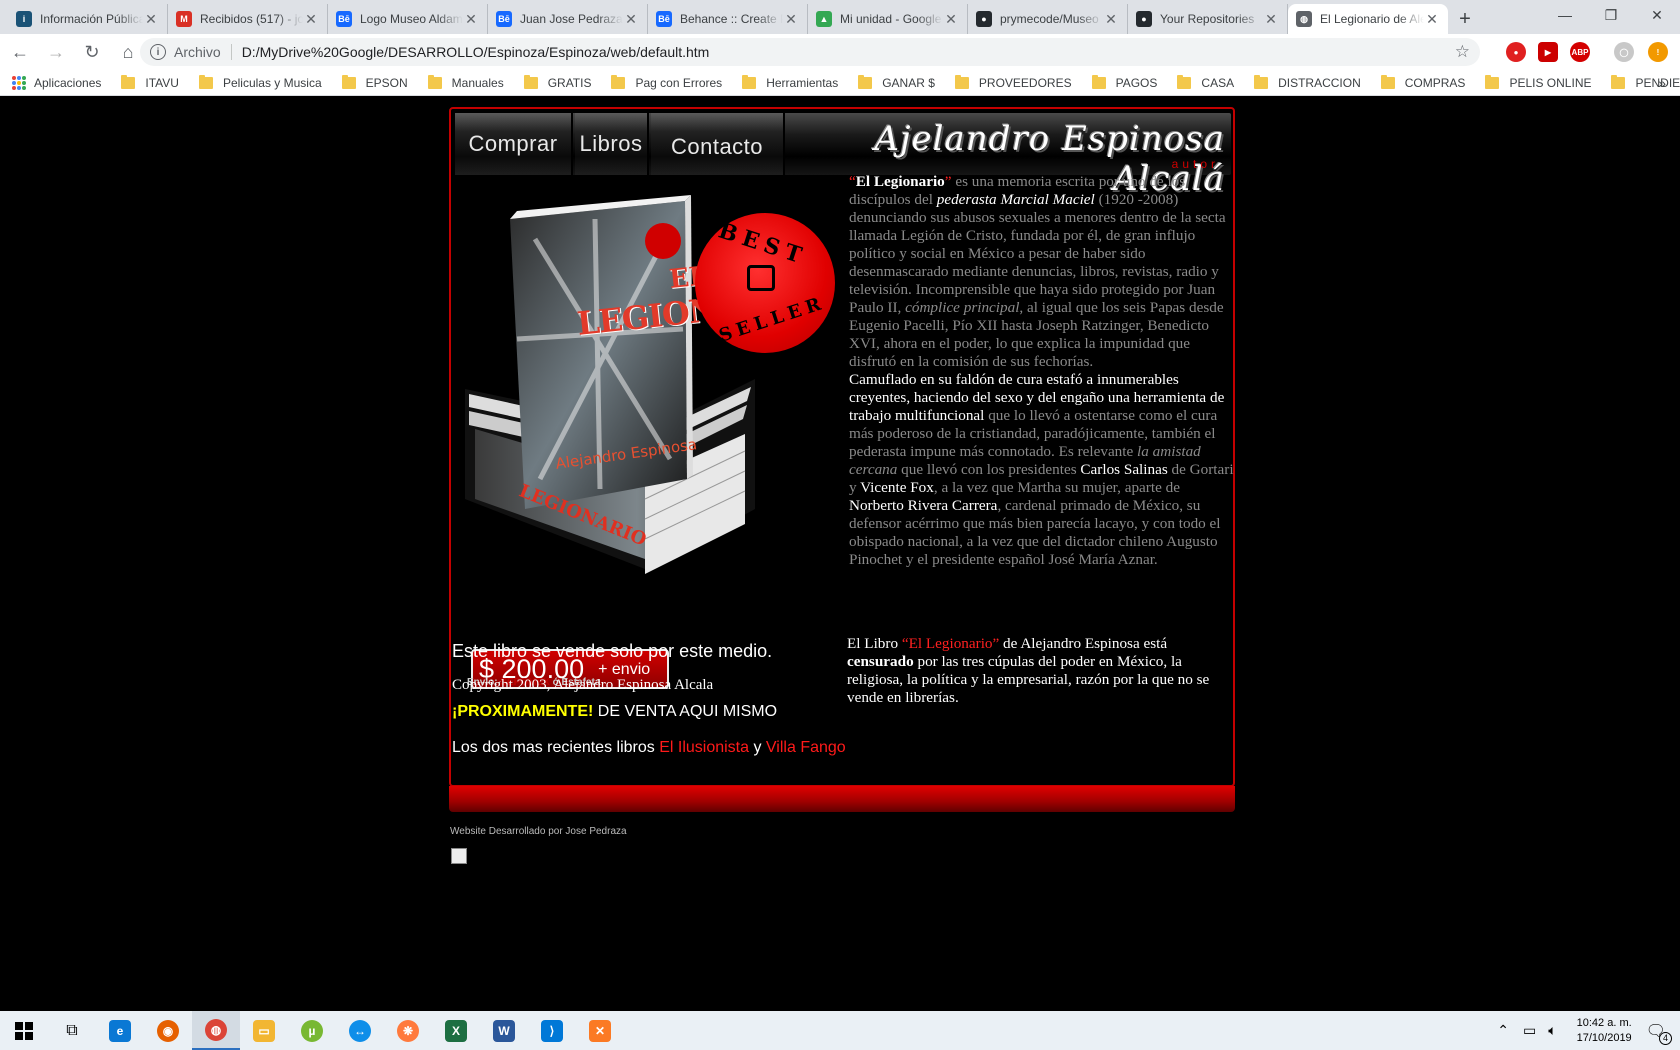  Describe the element at coordinates (718, 144) in the screenshot. I see `nav-contacto: Contacto` at that location.